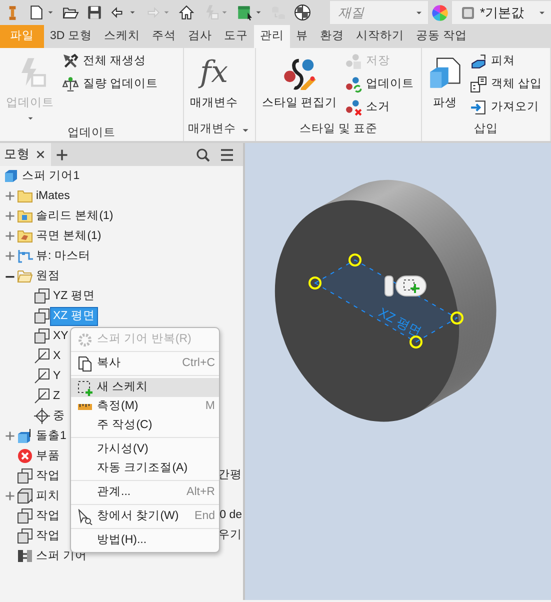 This screenshot has width=551, height=602. What do you see at coordinates (214, 73) in the screenshot?
I see `fx-icon: fx` at bounding box center [214, 73].